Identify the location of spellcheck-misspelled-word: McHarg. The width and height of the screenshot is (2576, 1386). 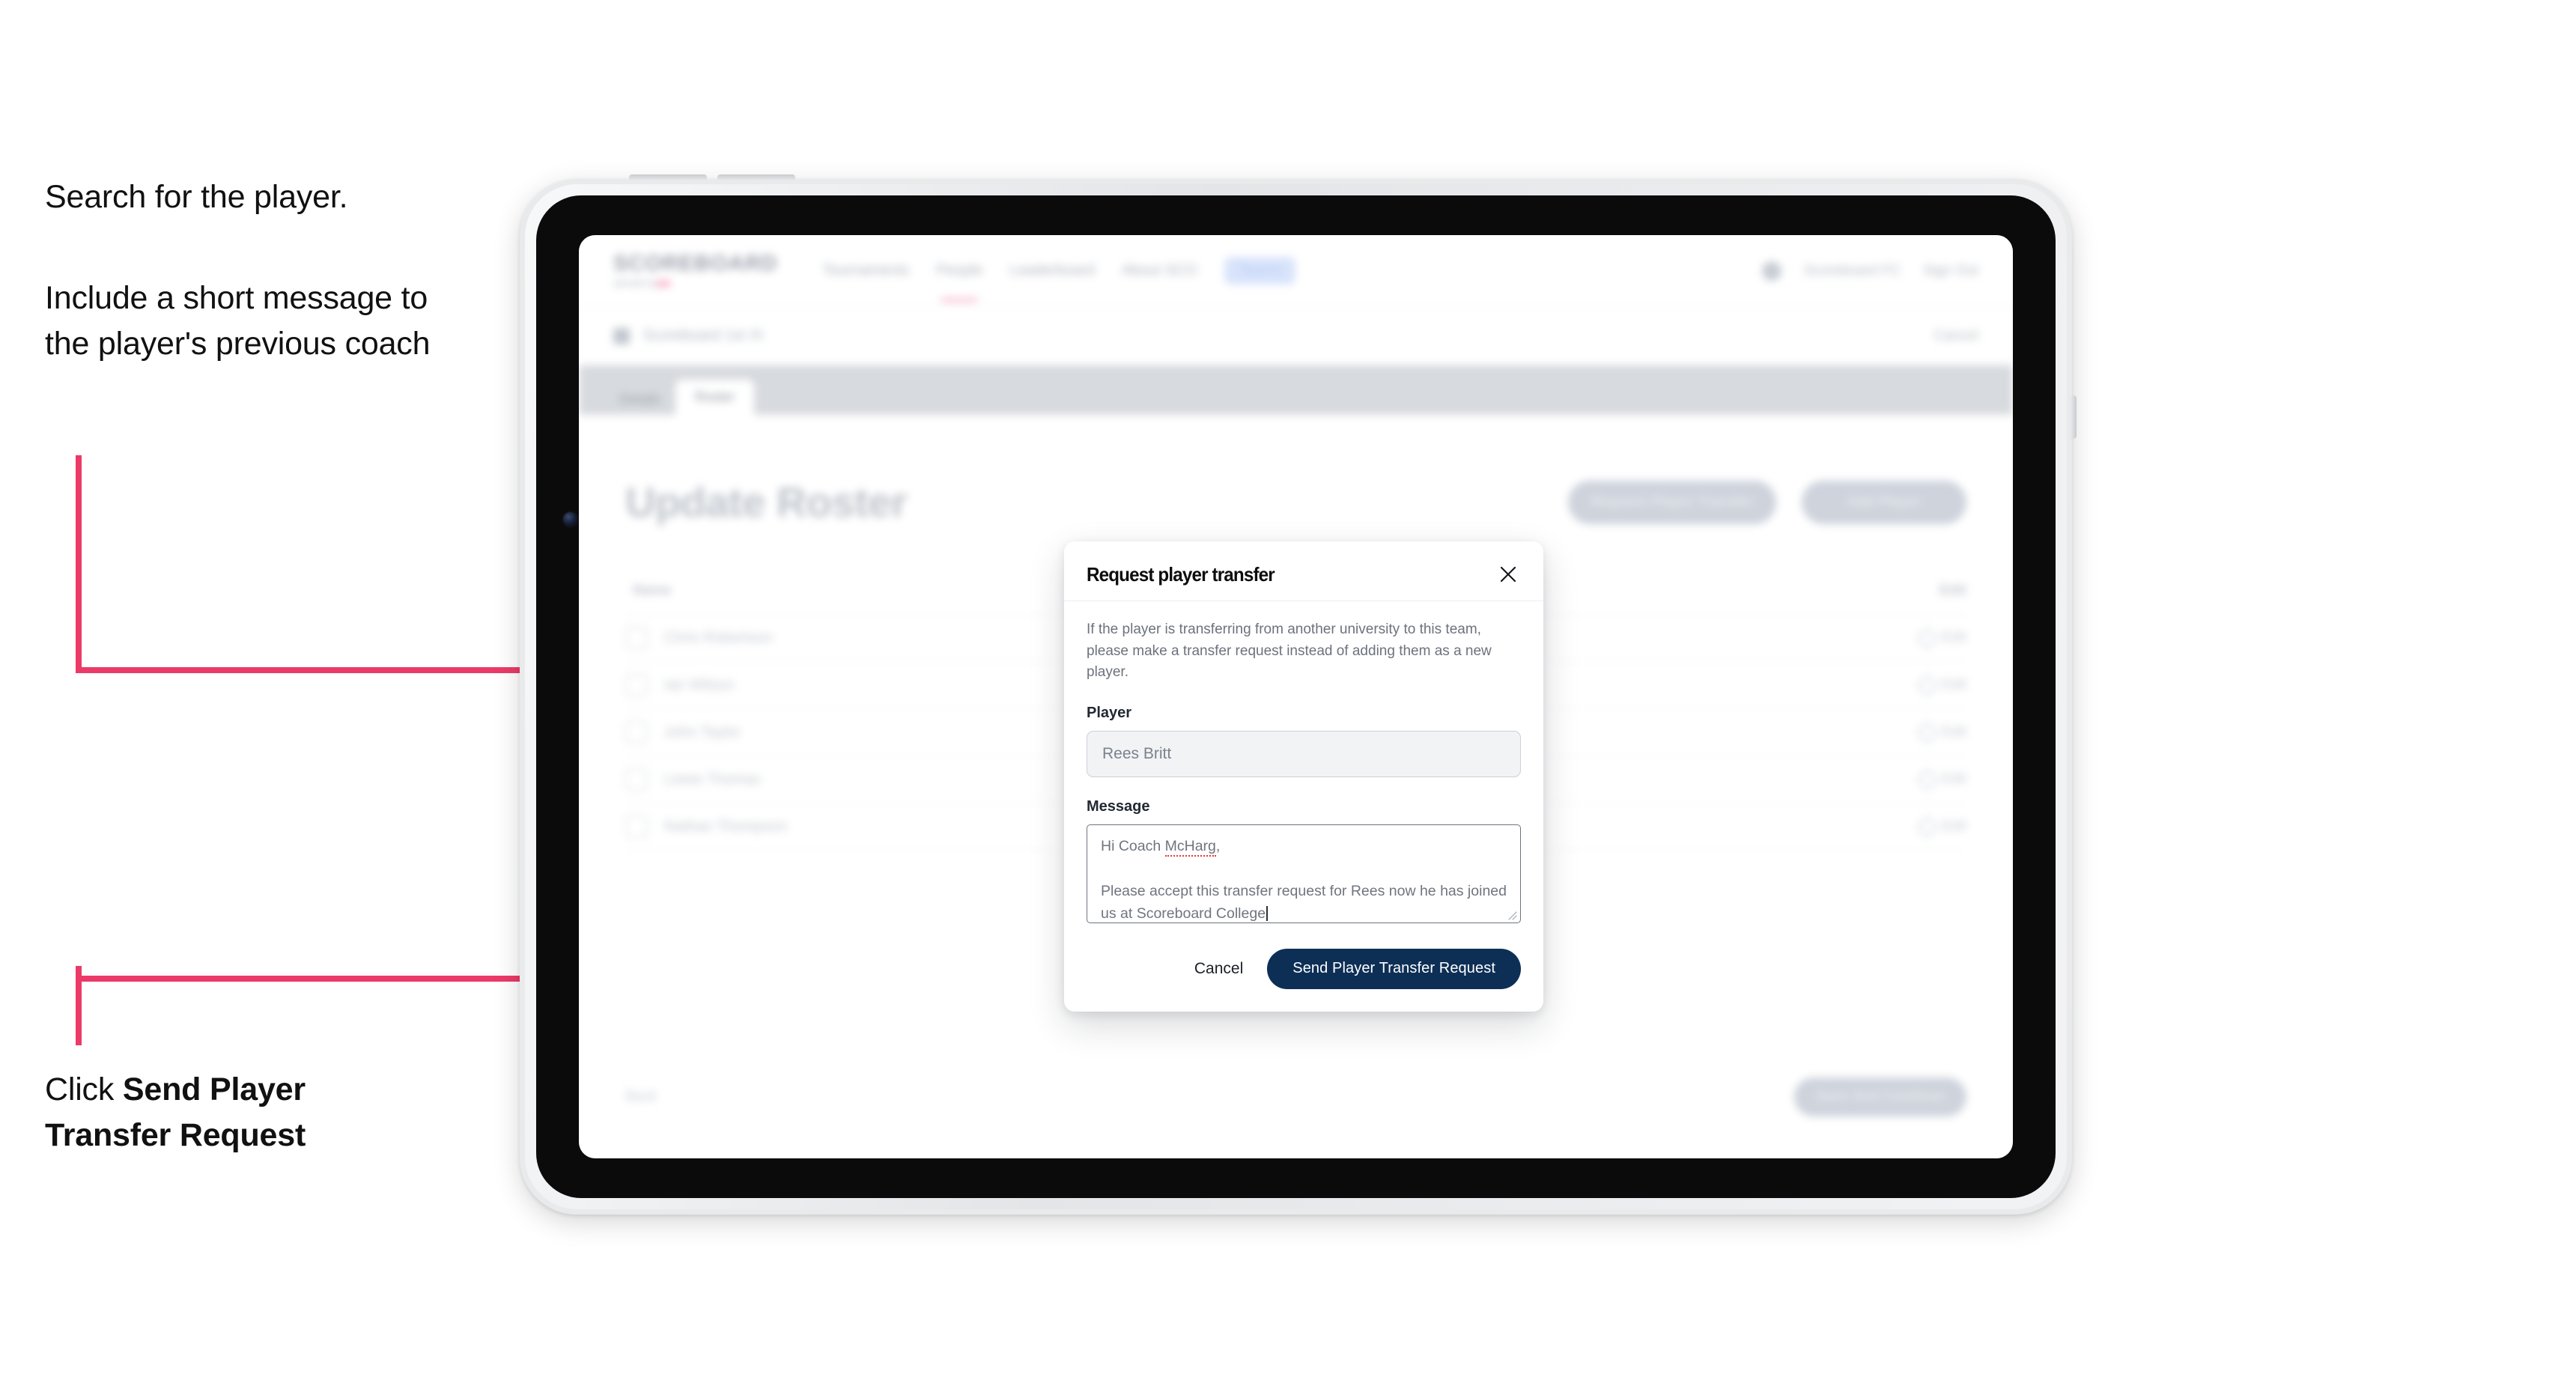
(1190, 847).